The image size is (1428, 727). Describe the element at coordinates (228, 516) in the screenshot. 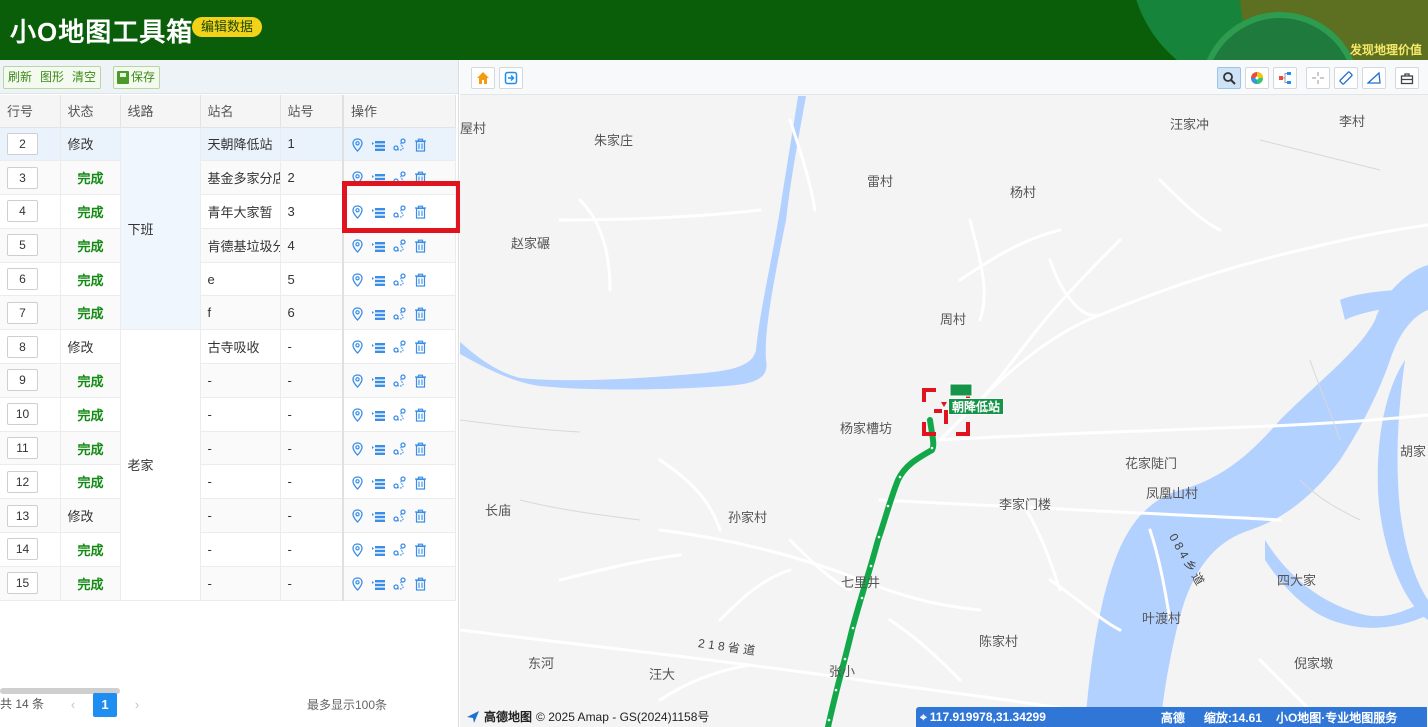

I see `table-row: 13 修改 - -` at that location.